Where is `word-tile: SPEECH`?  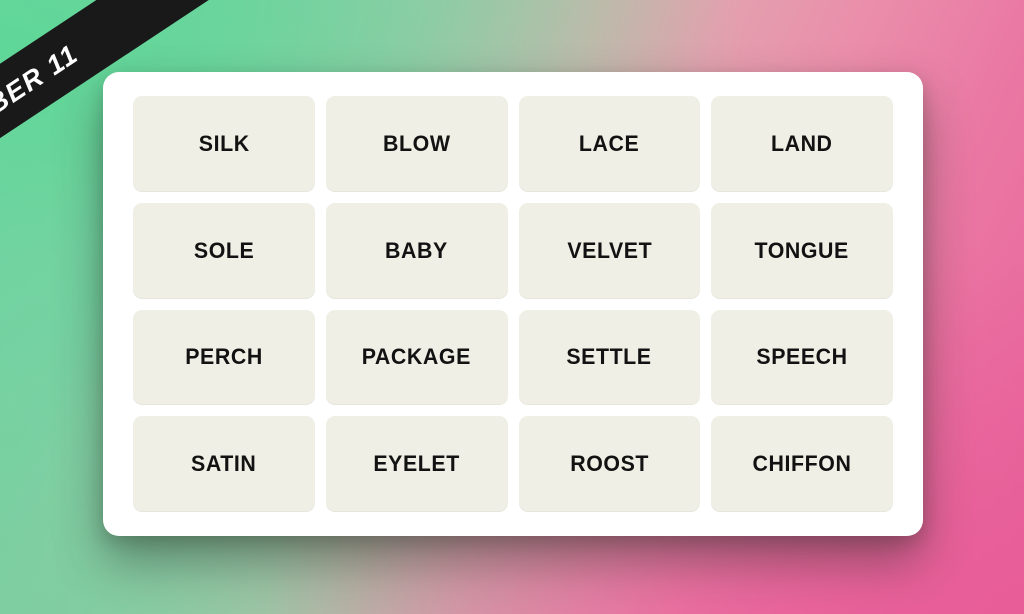
word-tile: SPEECH is located at coordinates (802, 357).